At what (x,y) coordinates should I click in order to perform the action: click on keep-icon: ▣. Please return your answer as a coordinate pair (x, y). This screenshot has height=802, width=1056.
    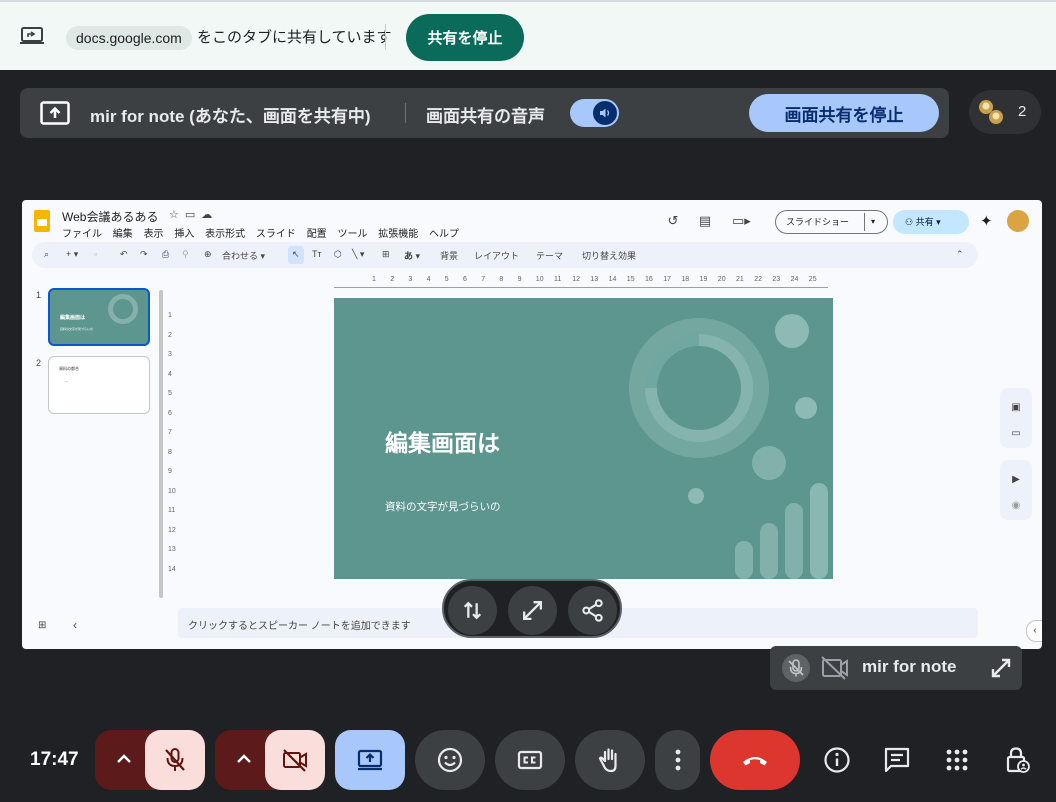
    Looking at the image, I should click on (1016, 408).